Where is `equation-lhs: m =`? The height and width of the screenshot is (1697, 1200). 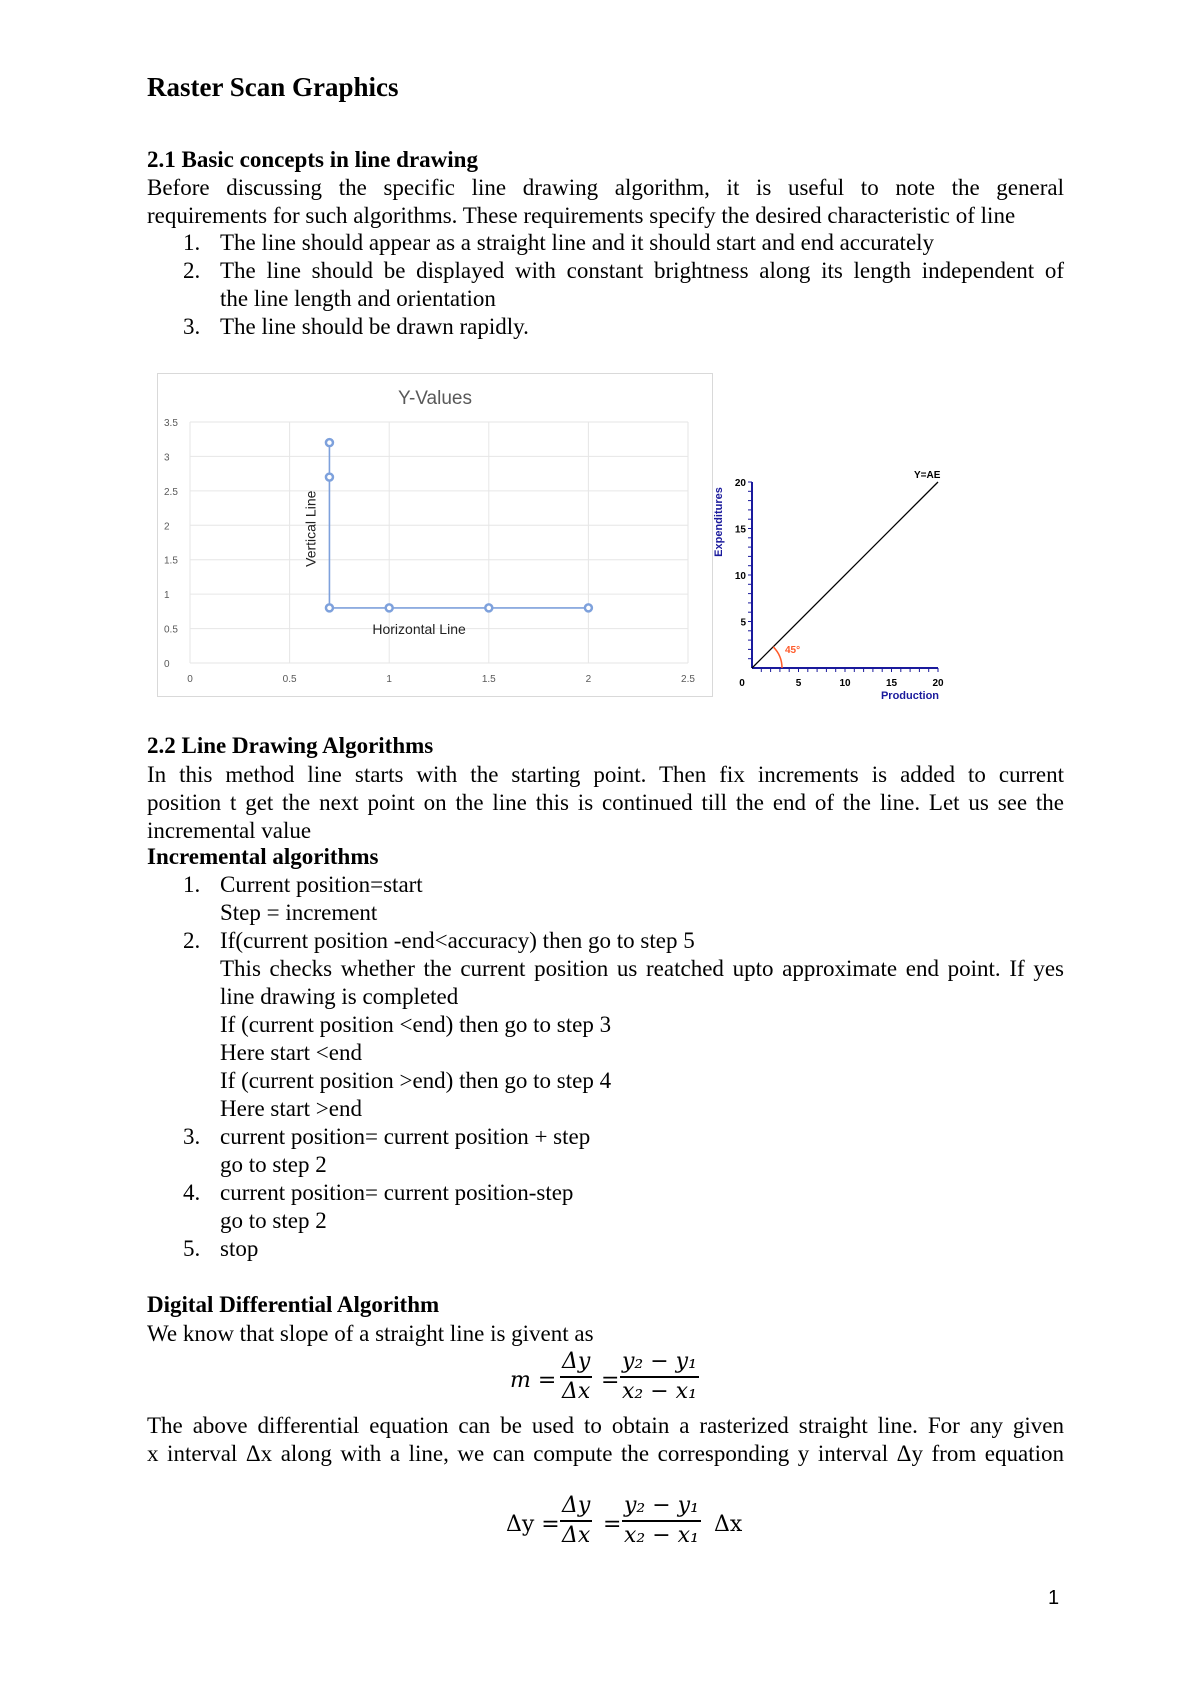 equation-lhs: m = is located at coordinates (533, 1380).